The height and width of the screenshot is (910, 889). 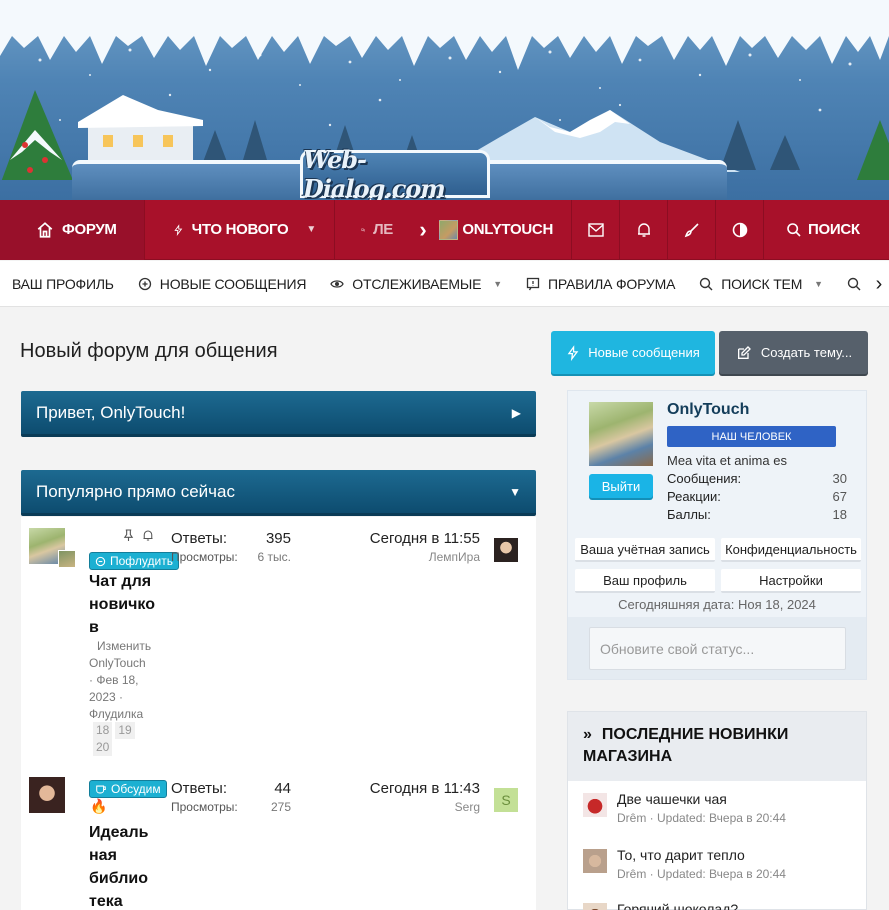 What do you see at coordinates (383, 229) in the screenshot?
I see `tab-feed-label: ЛЕ` at bounding box center [383, 229].